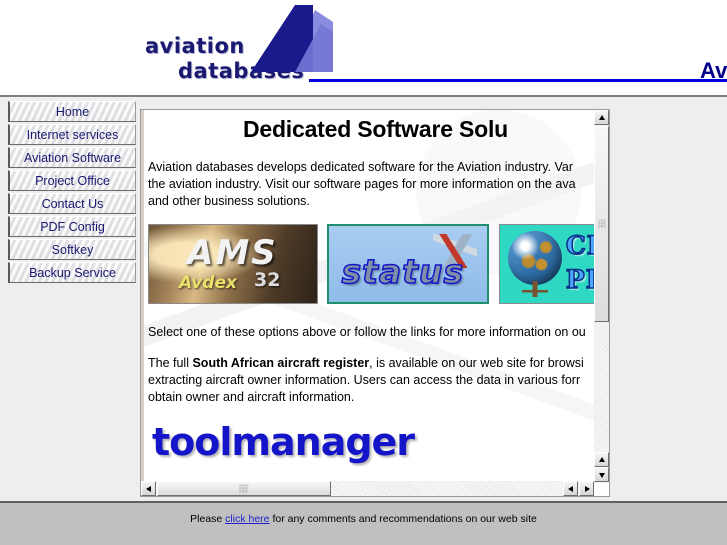  I want to click on intro-line-3: and other business solutions., so click(229, 201).